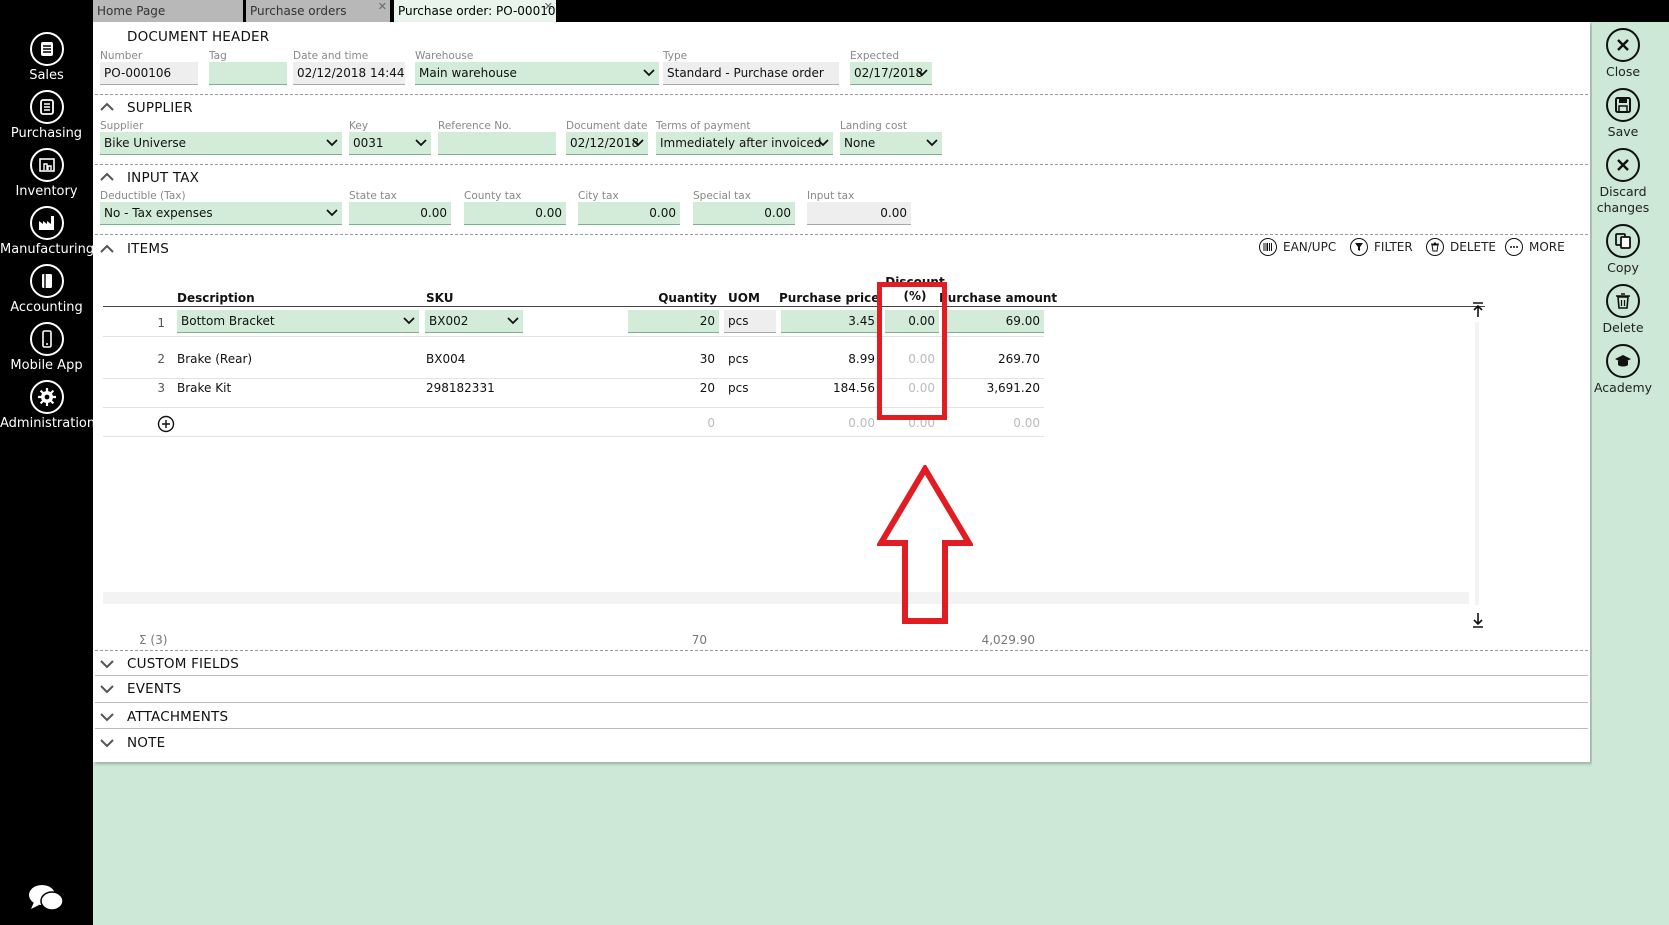 Image resolution: width=1669 pixels, height=925 pixels. I want to click on row-number: 1, so click(161, 323).